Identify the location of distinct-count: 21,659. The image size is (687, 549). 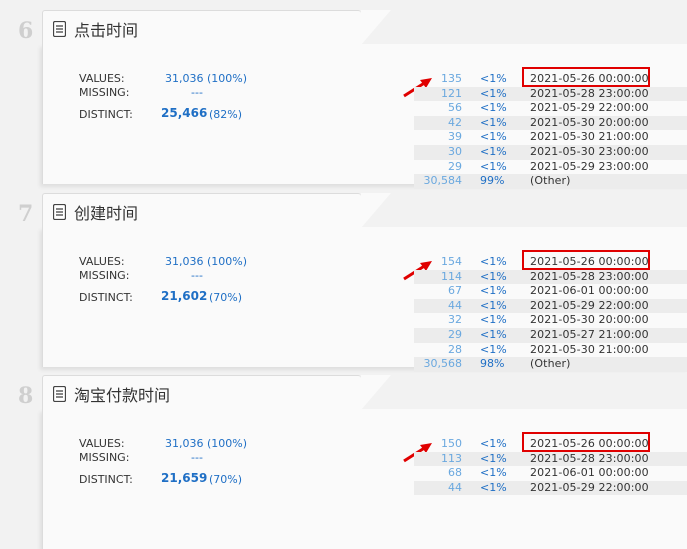
(184, 478).